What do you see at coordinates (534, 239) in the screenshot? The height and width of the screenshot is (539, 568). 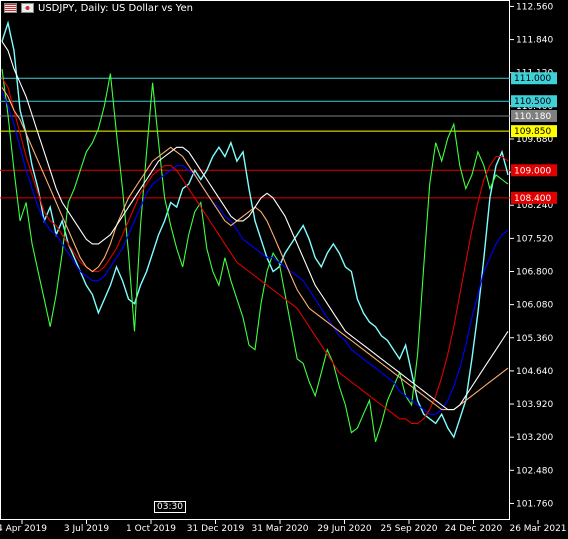 I see `y-tick-label: 107.520` at bounding box center [534, 239].